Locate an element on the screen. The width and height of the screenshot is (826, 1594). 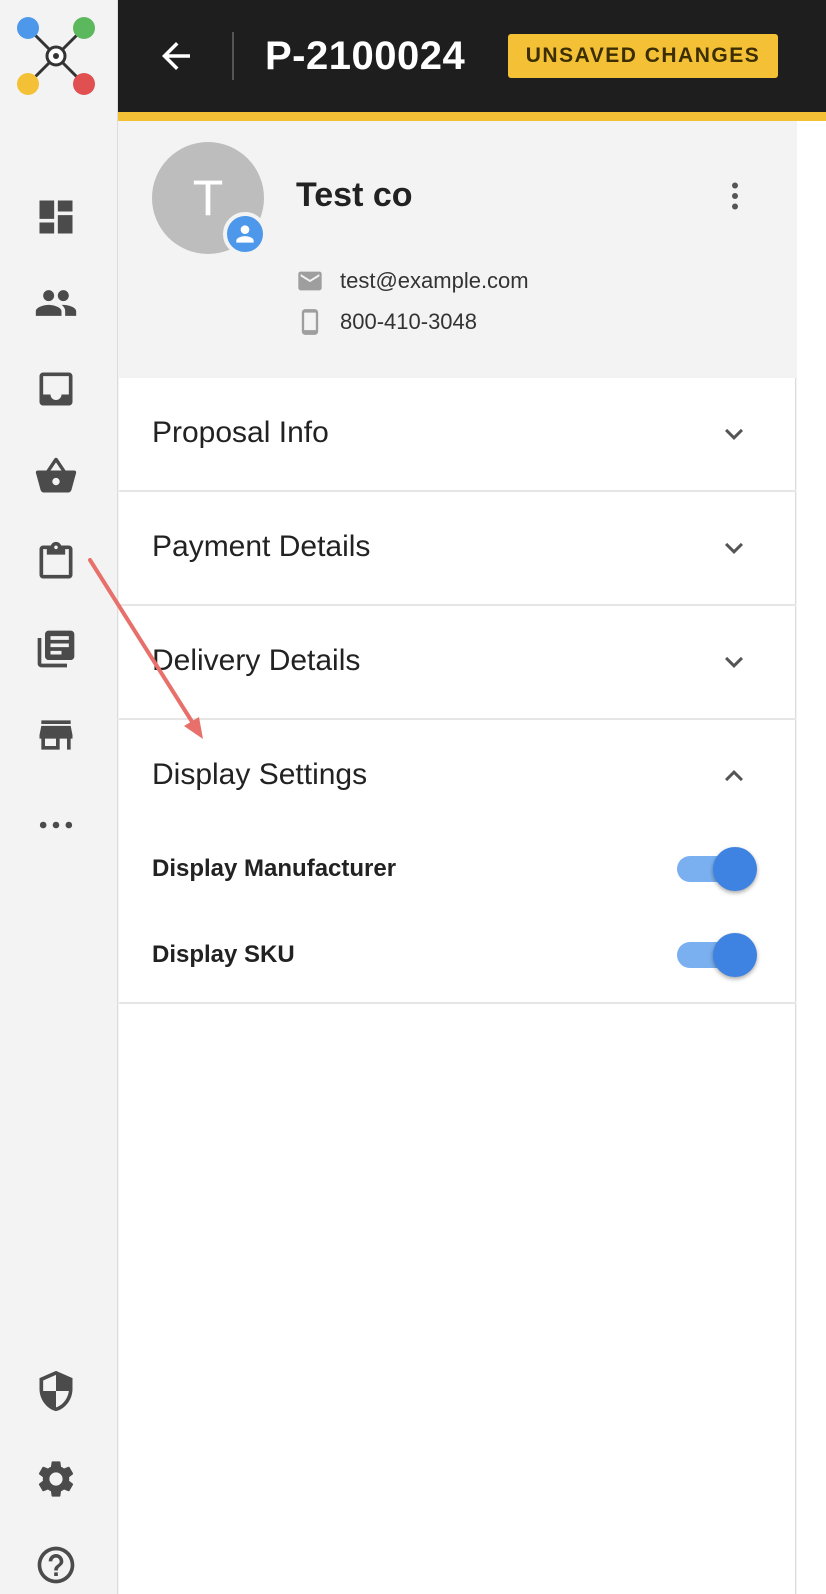
setting-display-sku: Display SKU is located at coordinates (457, 955).